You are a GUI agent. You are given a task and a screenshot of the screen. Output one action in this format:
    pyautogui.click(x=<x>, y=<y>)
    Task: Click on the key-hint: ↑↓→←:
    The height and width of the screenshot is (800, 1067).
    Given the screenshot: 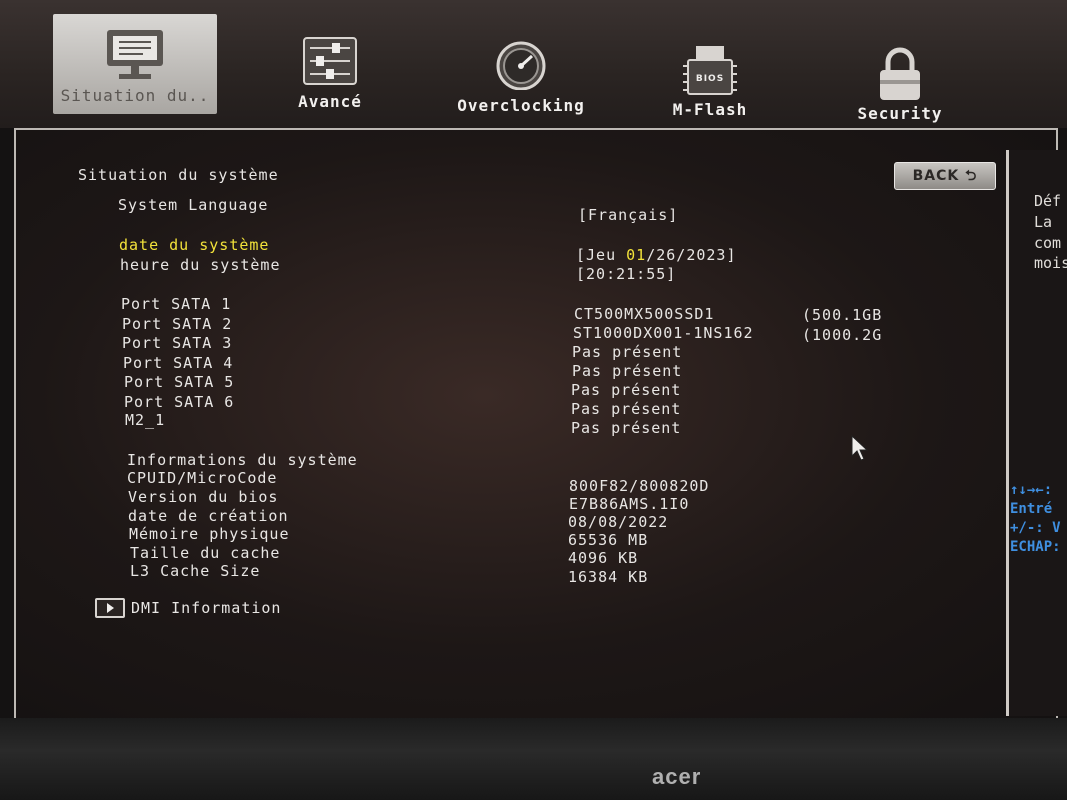 What is the action you would take?
    pyautogui.click(x=1031, y=490)
    